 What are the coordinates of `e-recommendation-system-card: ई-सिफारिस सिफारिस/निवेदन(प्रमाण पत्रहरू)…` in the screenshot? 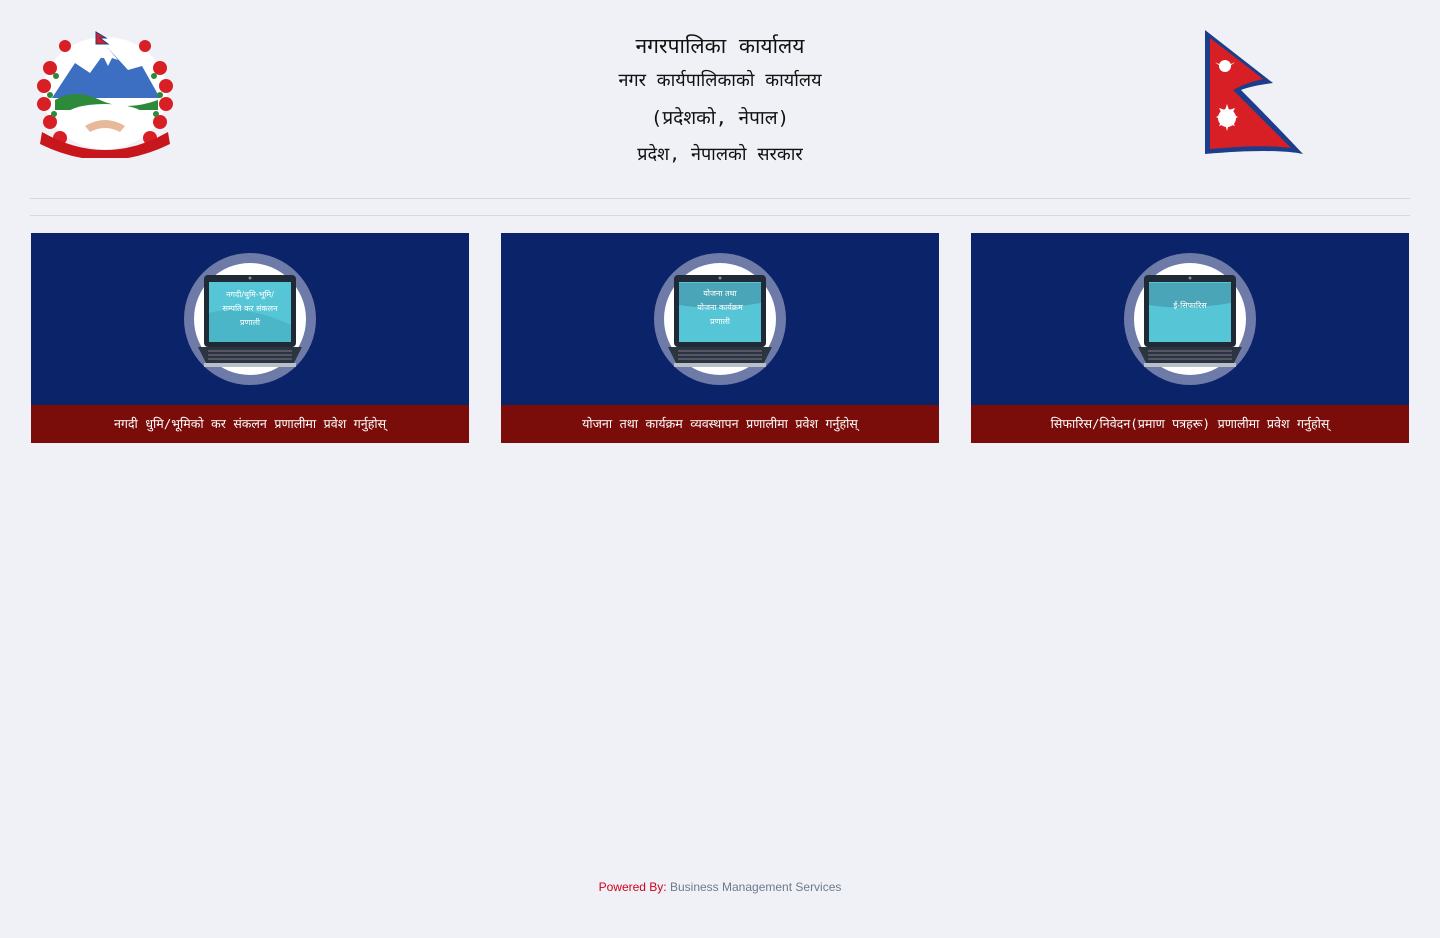 It's located at (1190, 338).